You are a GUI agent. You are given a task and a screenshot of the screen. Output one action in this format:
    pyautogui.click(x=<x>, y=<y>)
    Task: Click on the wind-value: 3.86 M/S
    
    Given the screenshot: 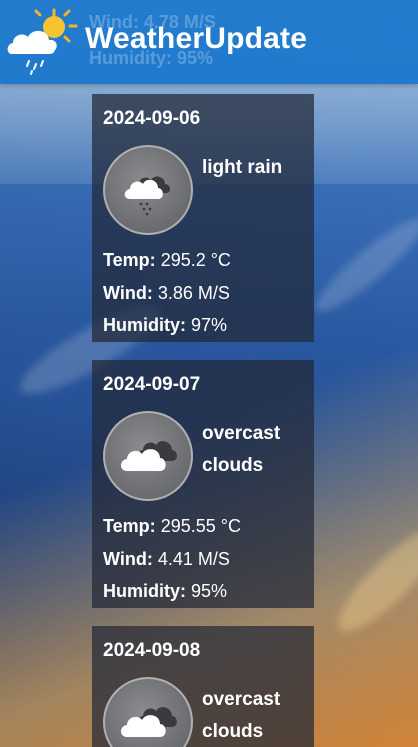 What is the action you would take?
    pyautogui.click(x=193, y=293)
    